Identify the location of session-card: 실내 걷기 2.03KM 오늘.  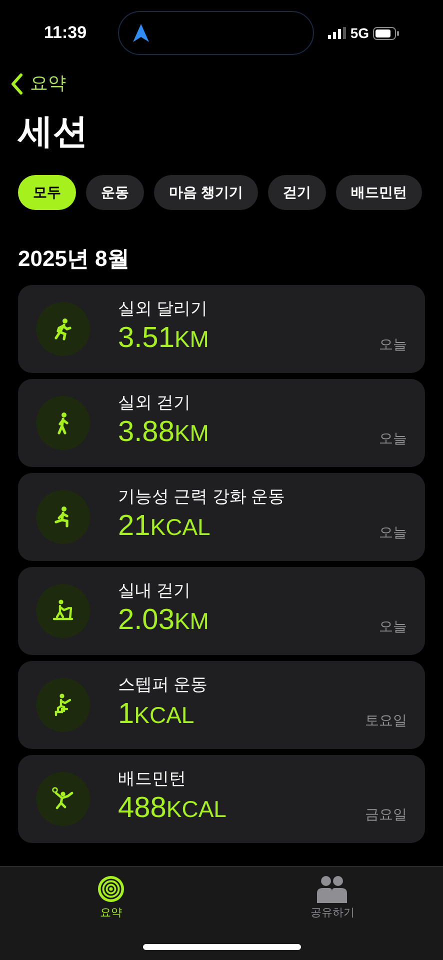
(221, 611).